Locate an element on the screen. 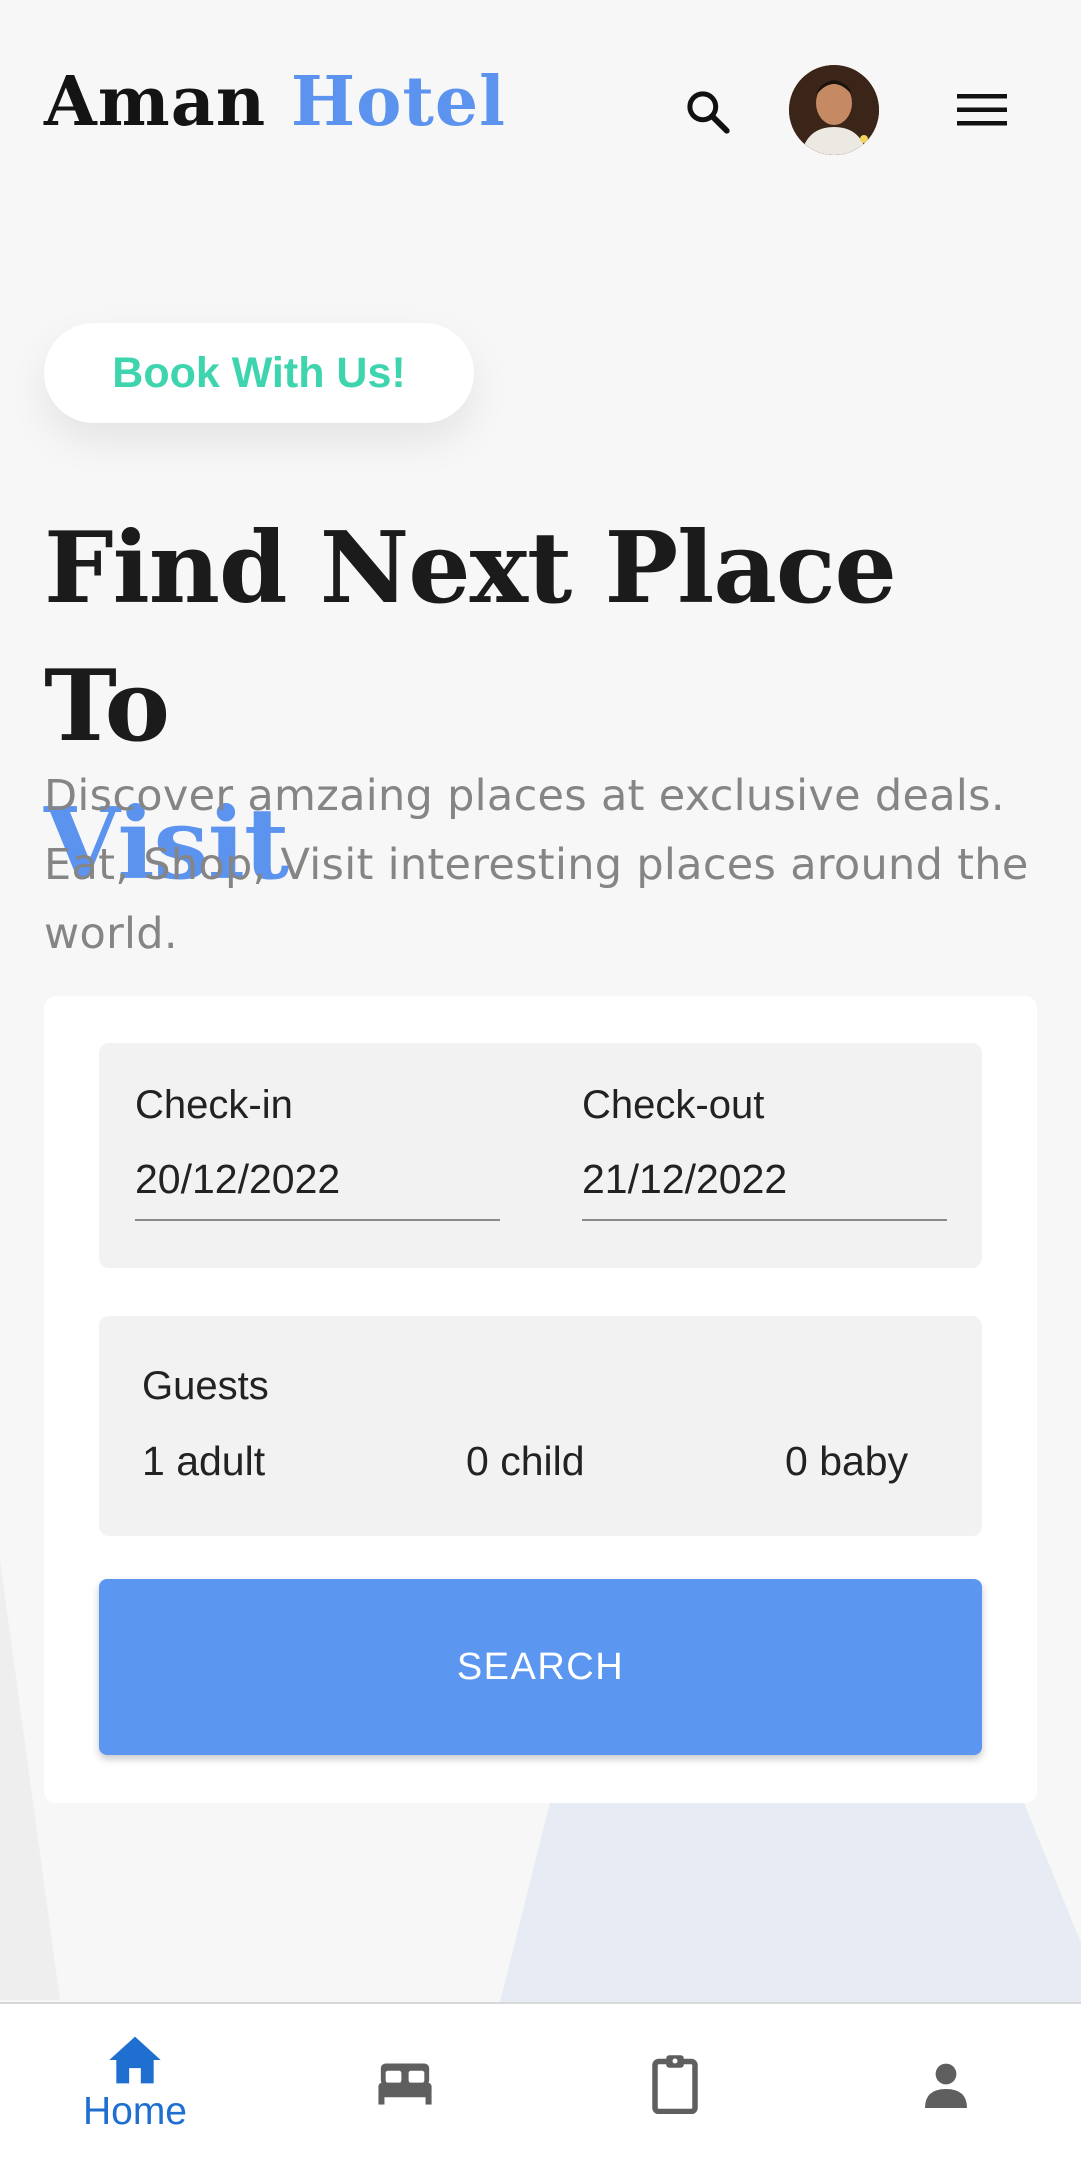 The height and width of the screenshot is (2162, 1081). book-with-us-badge: Book With Us! is located at coordinates (259, 373).